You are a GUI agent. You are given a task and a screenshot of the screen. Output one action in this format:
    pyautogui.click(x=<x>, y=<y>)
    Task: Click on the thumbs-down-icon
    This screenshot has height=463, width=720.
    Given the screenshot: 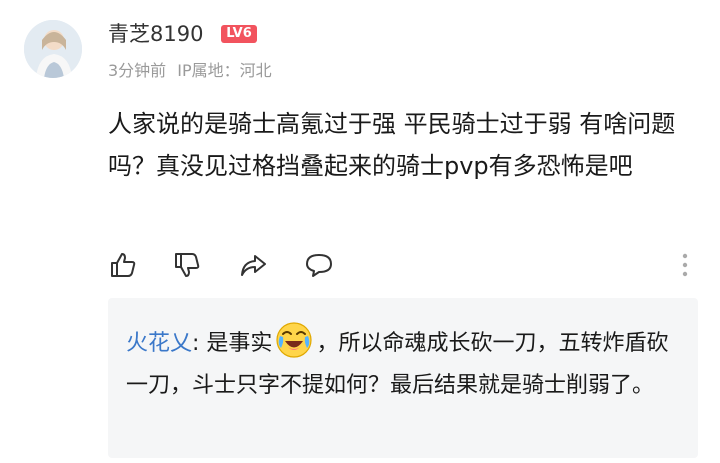 What is the action you would take?
    pyautogui.click(x=187, y=265)
    